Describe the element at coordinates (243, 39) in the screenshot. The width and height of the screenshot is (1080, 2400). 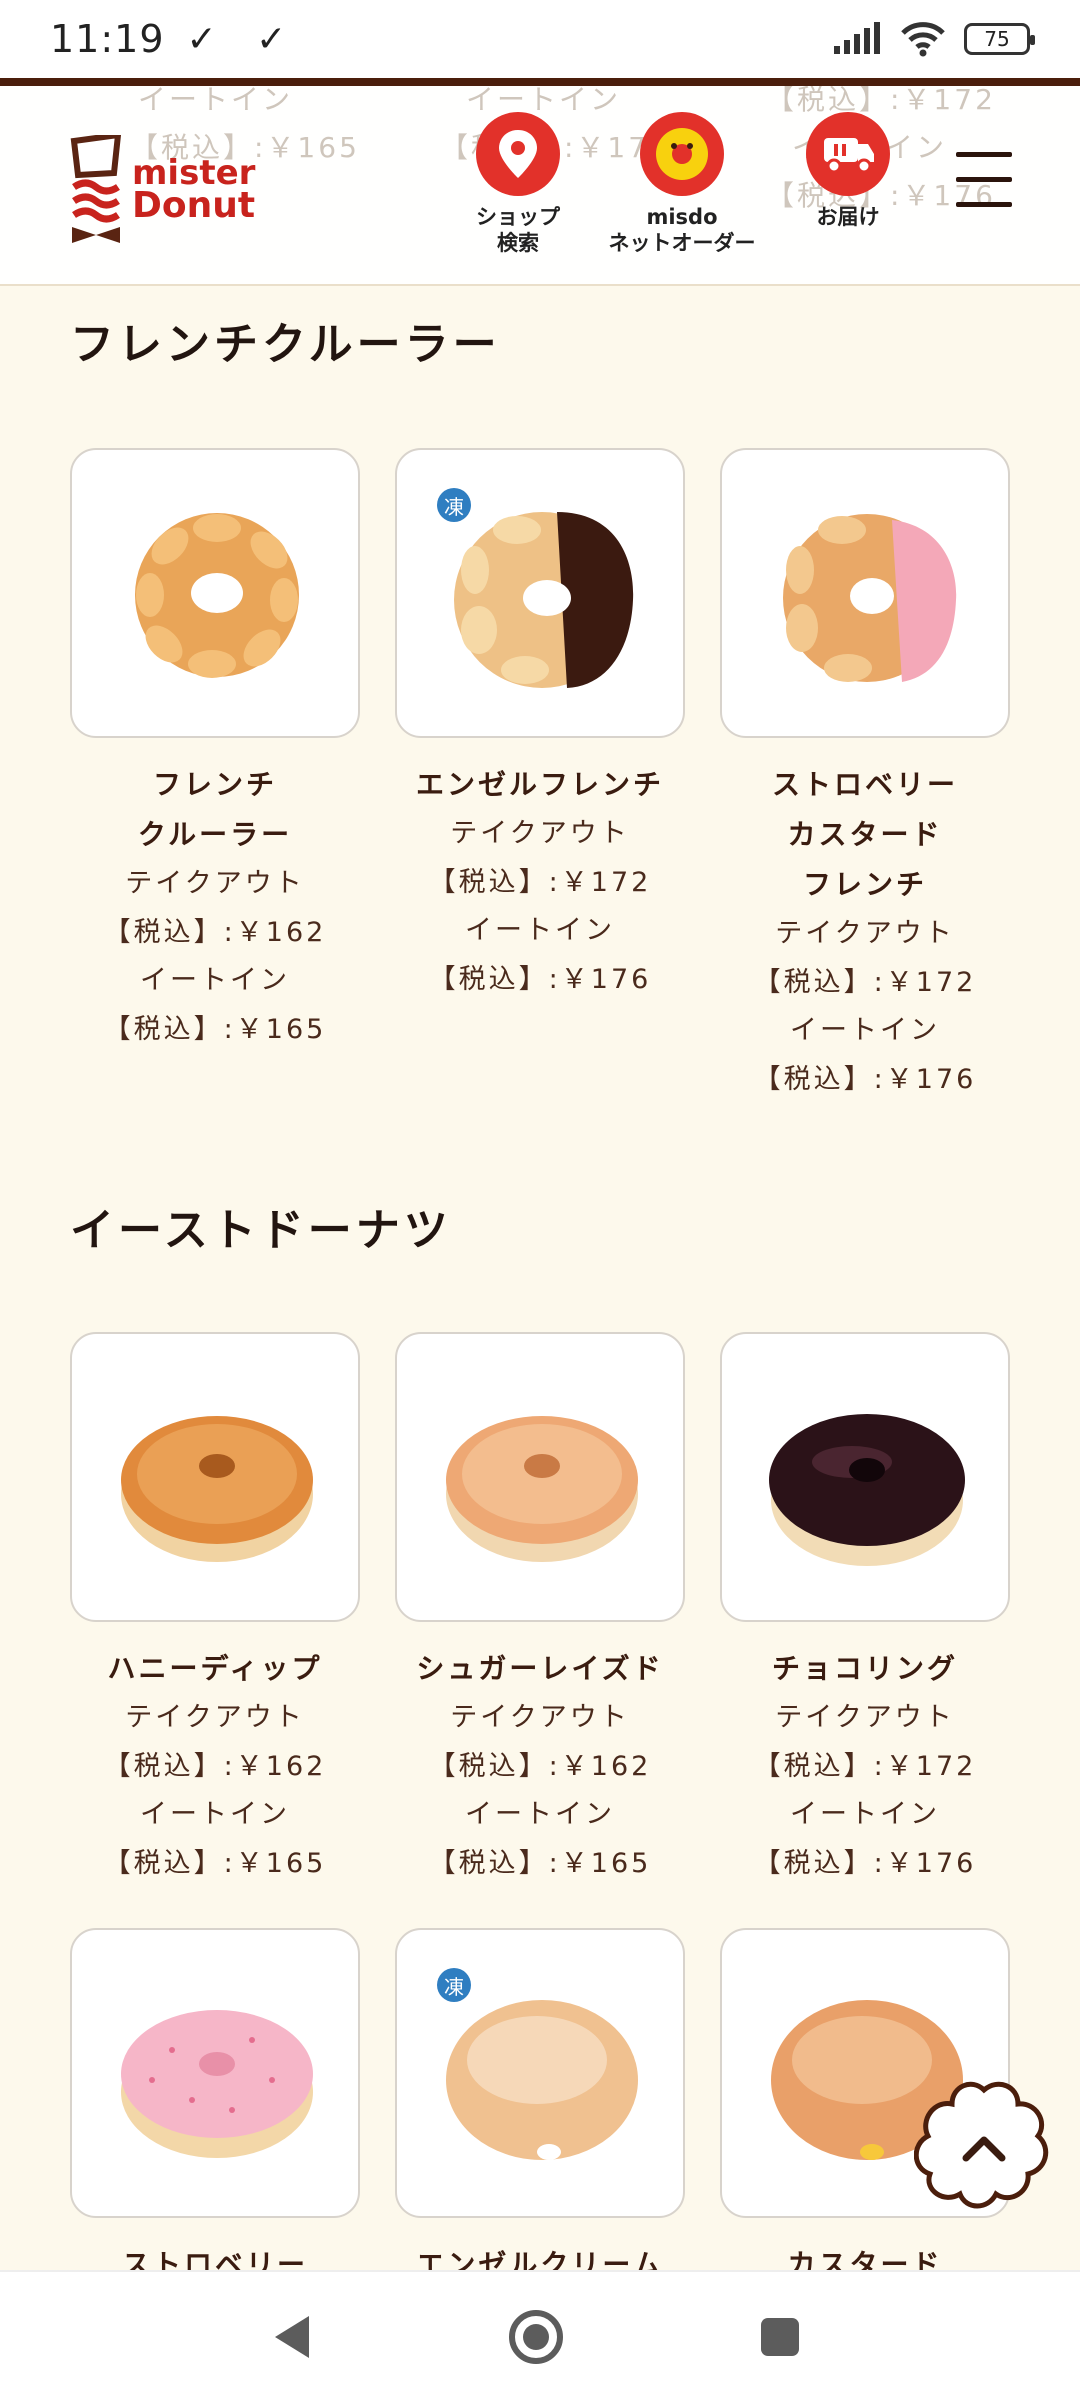
I see `notification-icons: ✓ ✓` at that location.